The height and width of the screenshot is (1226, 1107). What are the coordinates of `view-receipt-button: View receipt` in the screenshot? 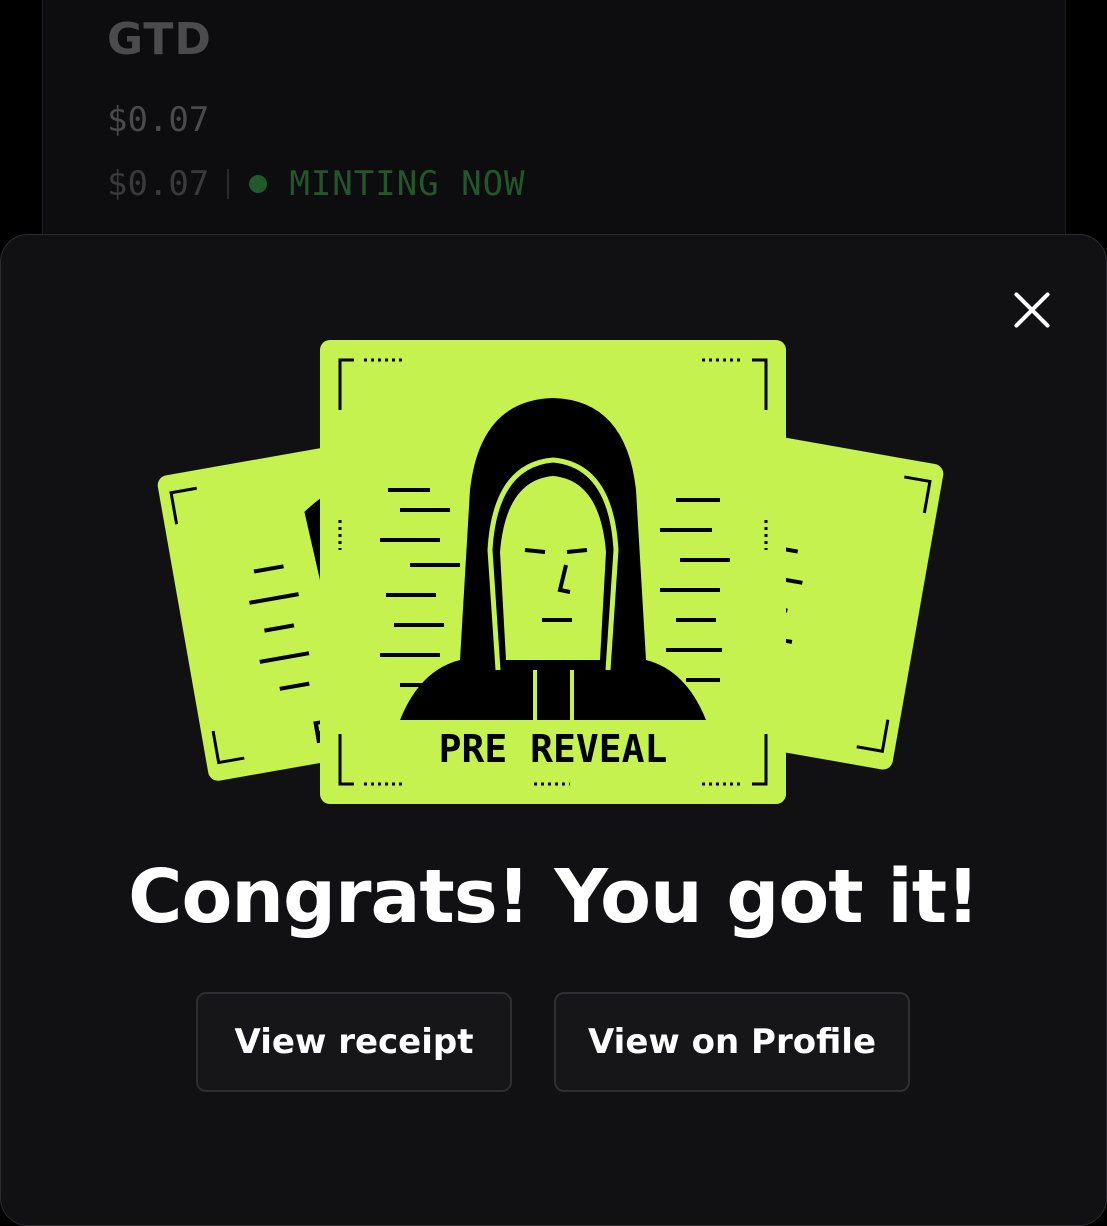 It's located at (354, 1042).